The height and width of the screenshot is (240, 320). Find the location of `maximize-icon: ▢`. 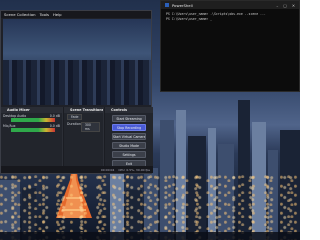

maximize-icon: ▢ is located at coordinates (285, 5).